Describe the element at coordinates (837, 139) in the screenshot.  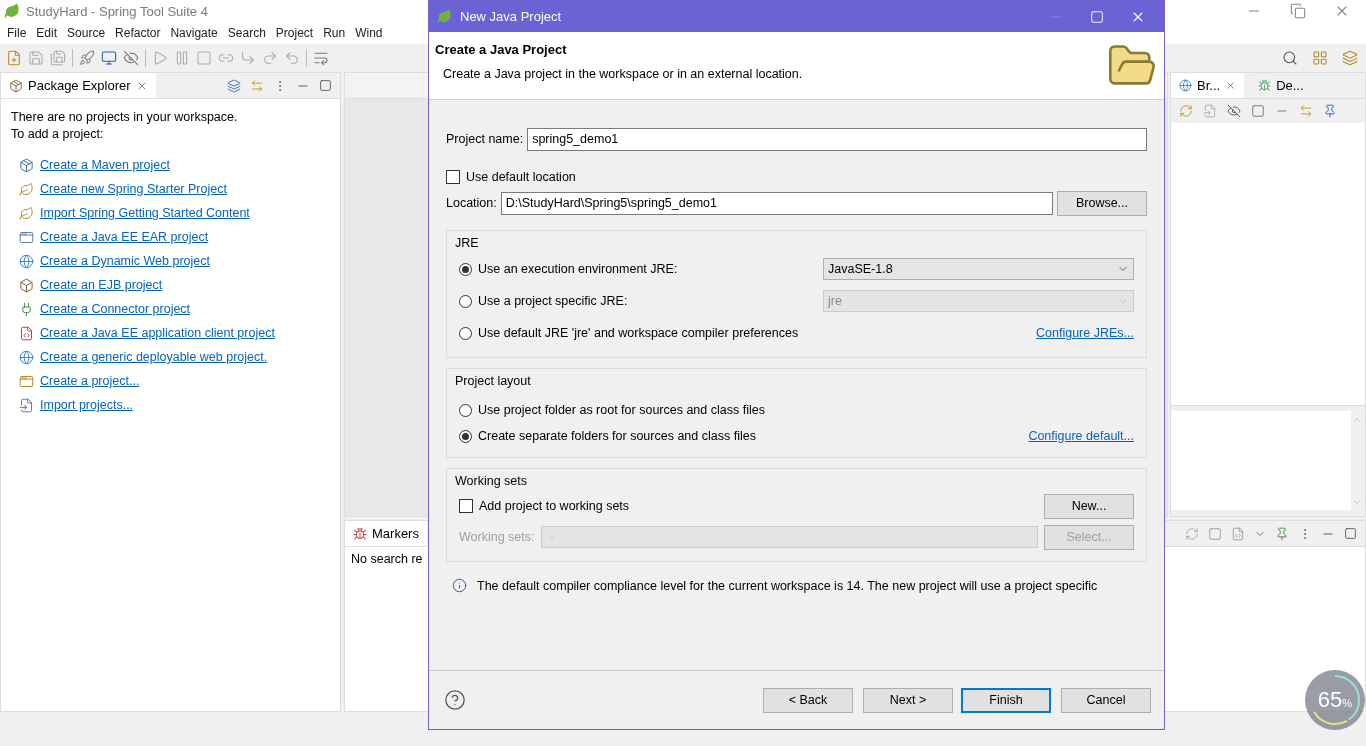
I see `project-name-field: spring5_demo1` at that location.